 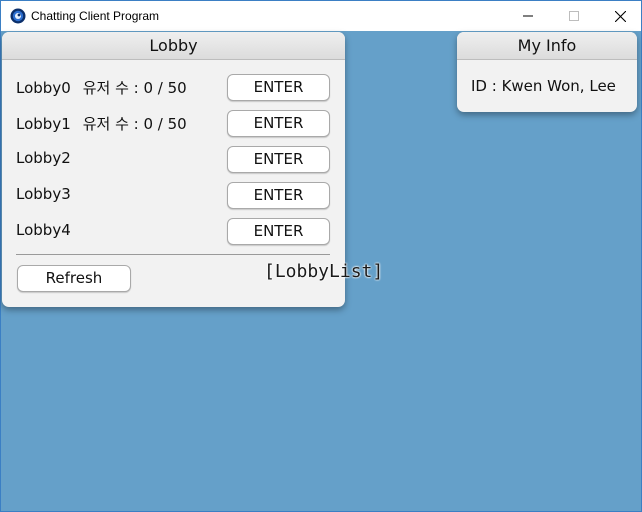 I want to click on lobby-row-0-label: Lobby0 유저 수 : 0 / 50, so click(x=101, y=87).